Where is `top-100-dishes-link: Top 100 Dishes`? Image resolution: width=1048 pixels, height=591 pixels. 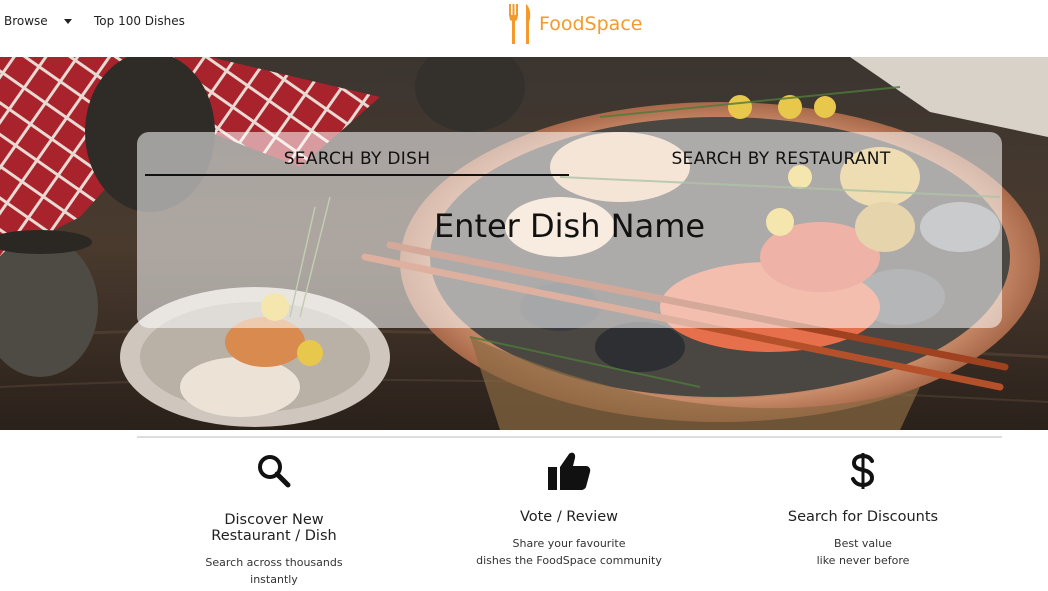
top-100-dishes-link: Top 100 Dishes is located at coordinates (139, 21).